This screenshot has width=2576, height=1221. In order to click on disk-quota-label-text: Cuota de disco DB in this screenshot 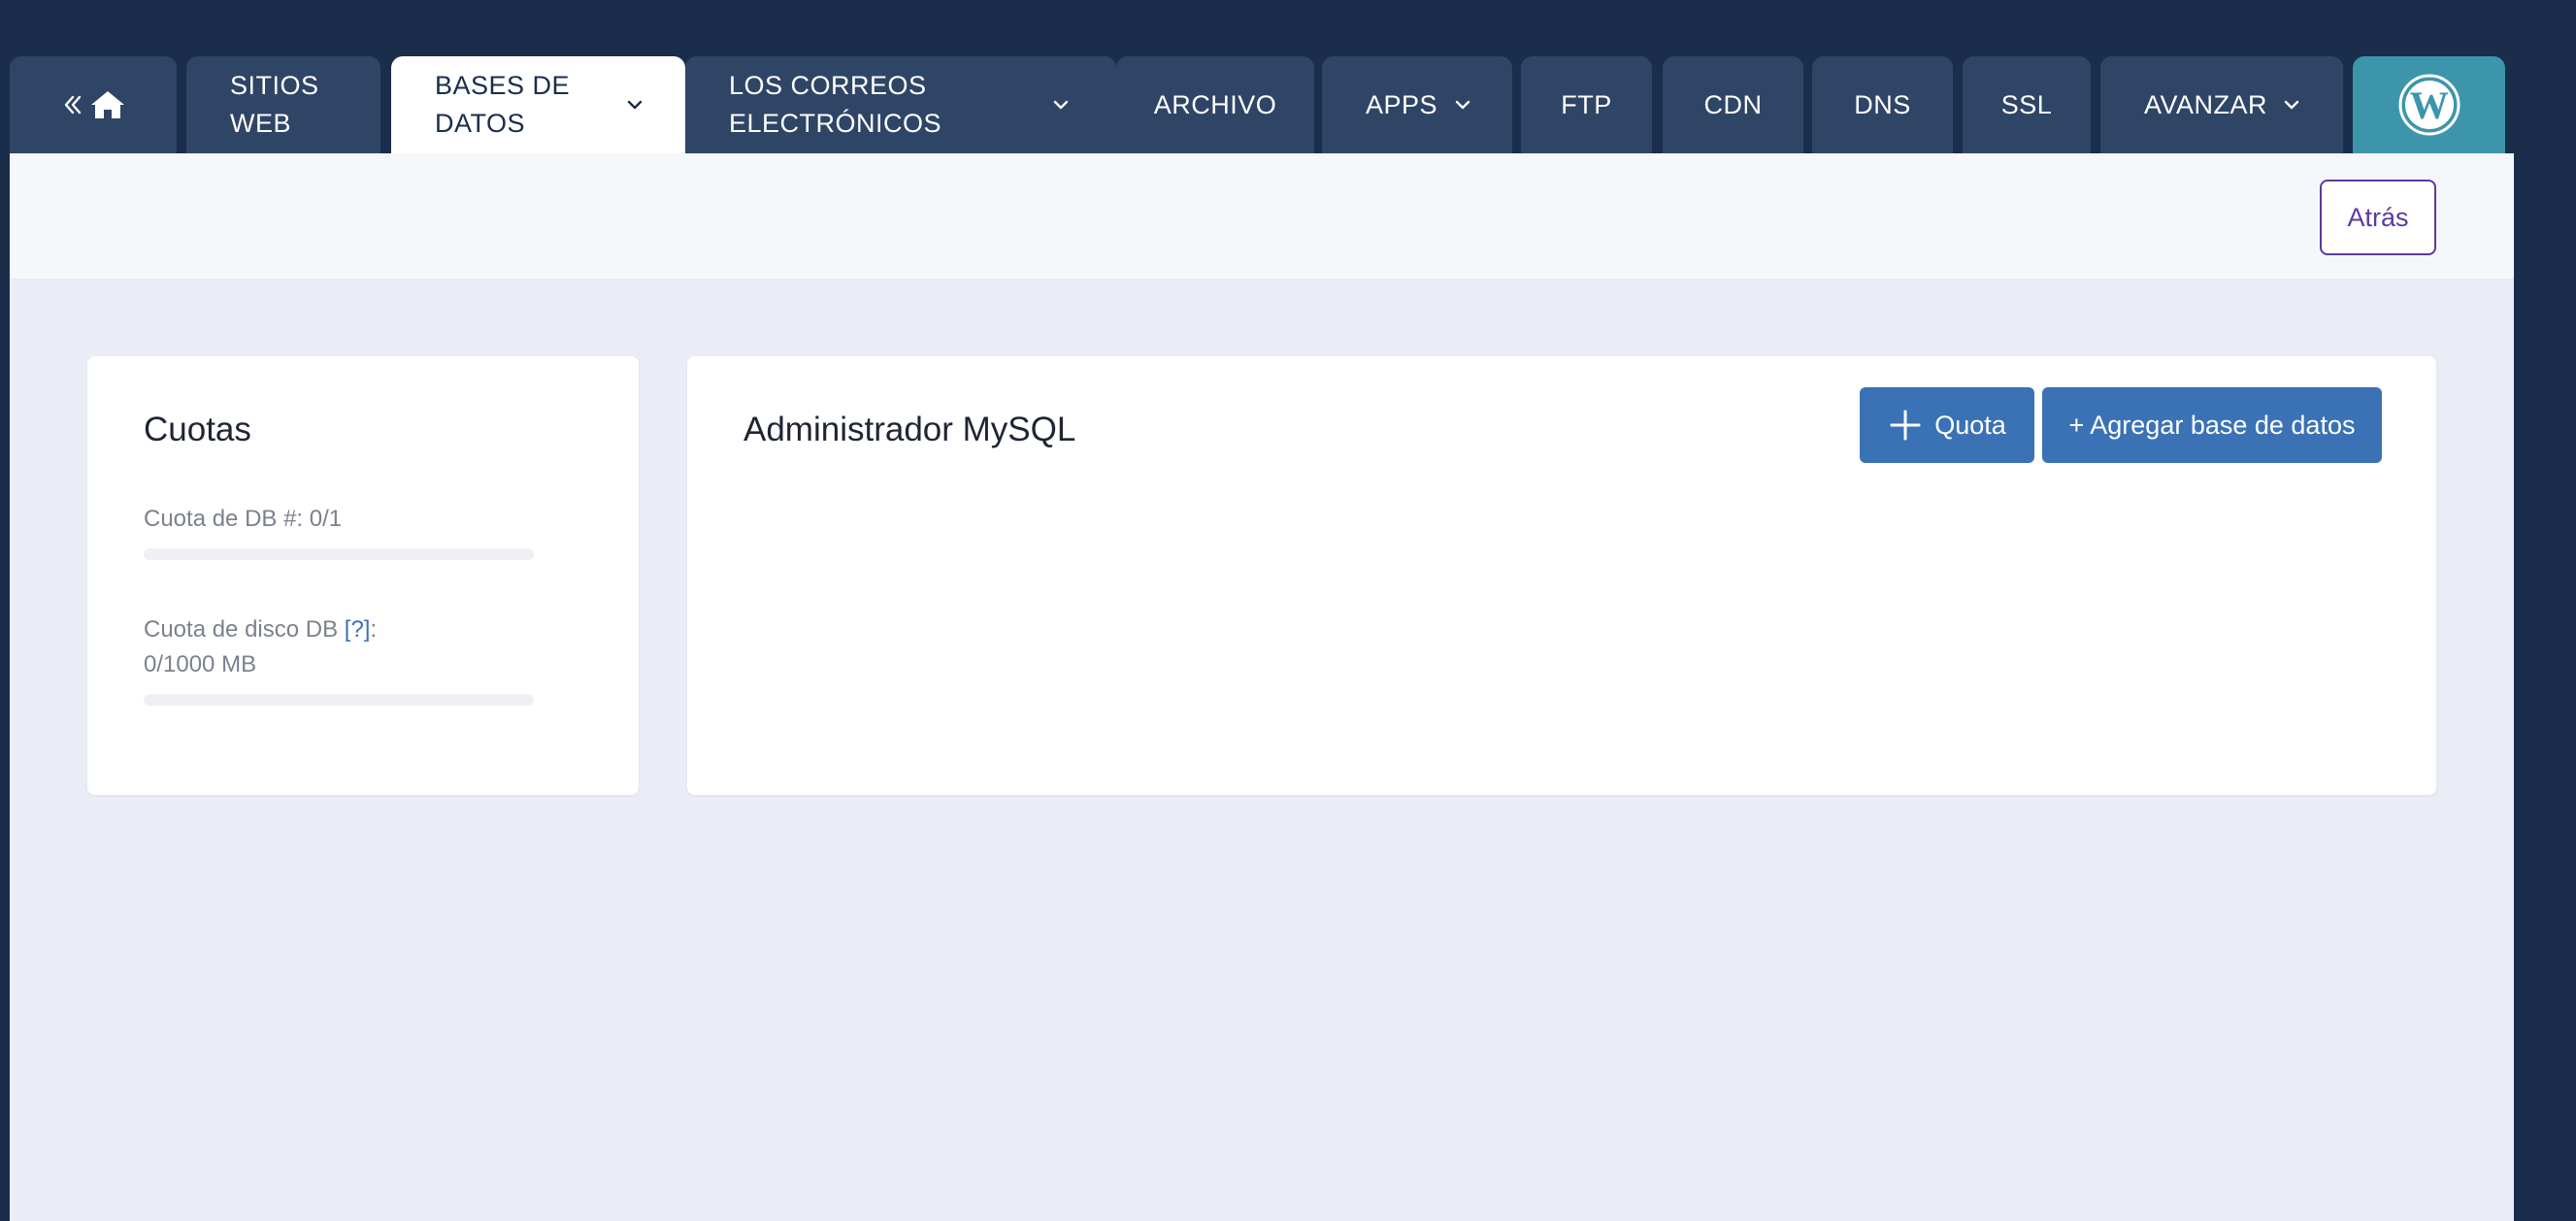, I will do `click(244, 629)`.